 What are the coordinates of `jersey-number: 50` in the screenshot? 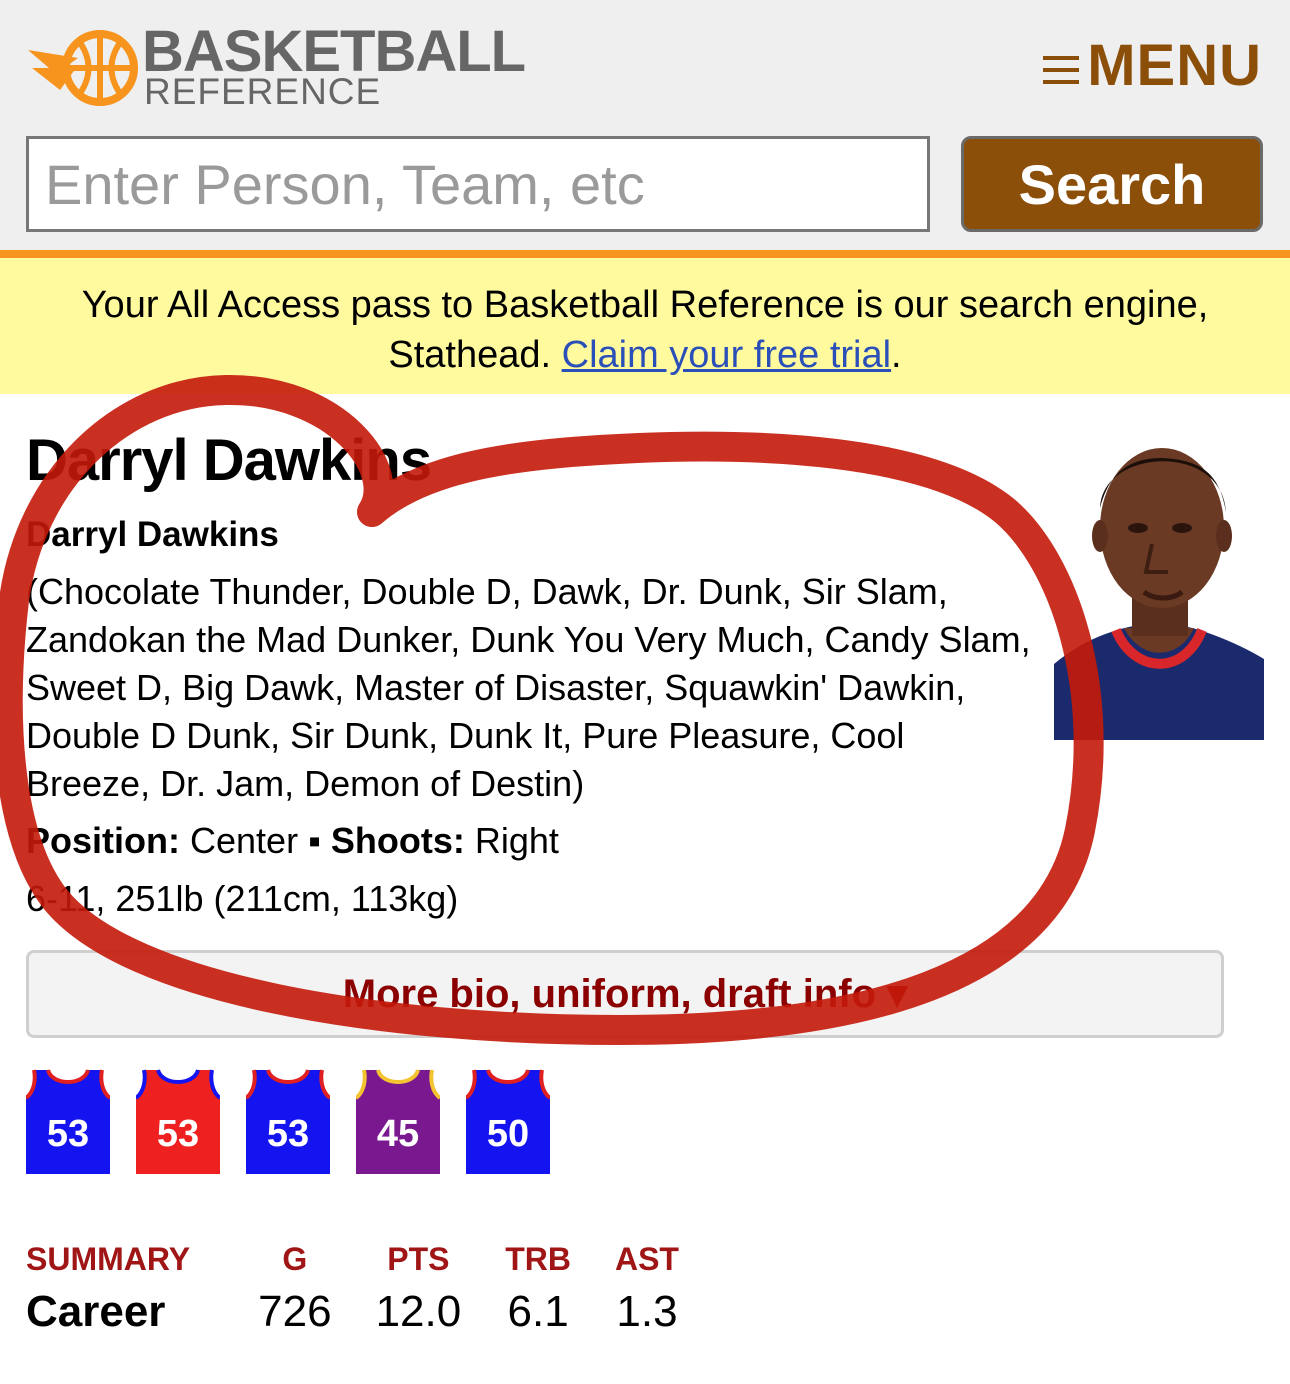 It's located at (508, 1134).